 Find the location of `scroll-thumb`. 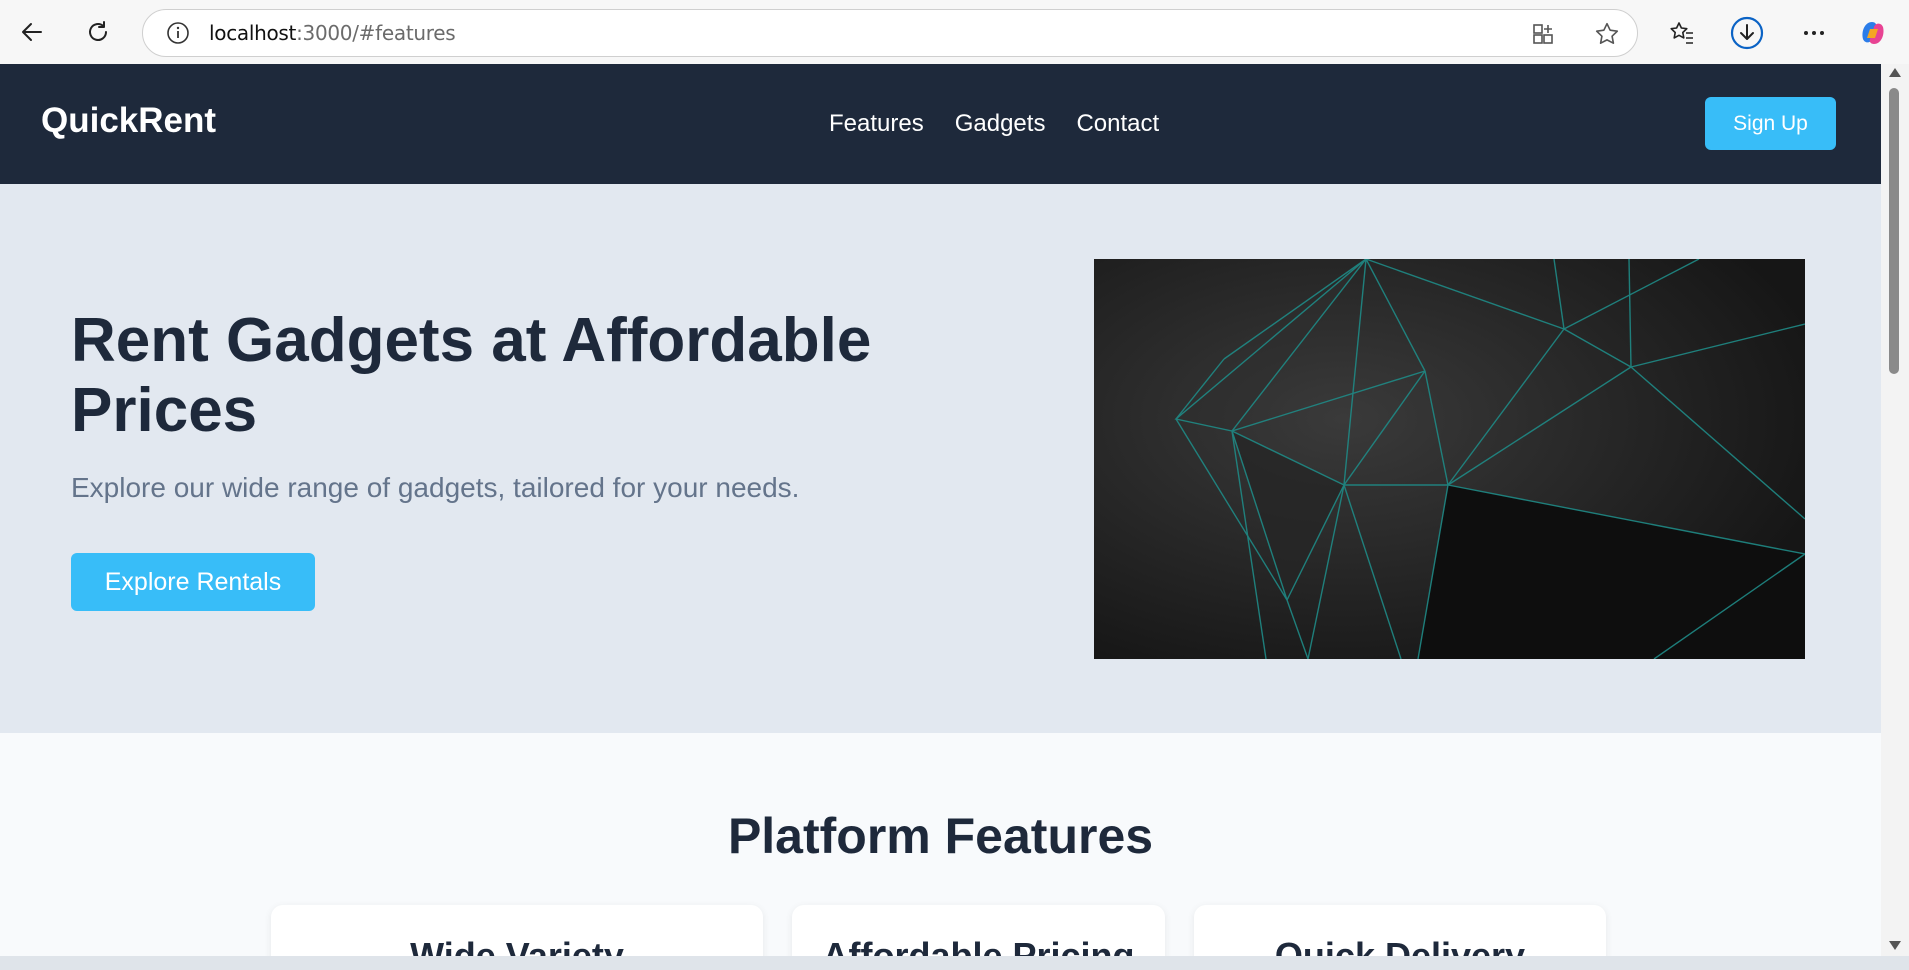

scroll-thumb is located at coordinates (1894, 231).